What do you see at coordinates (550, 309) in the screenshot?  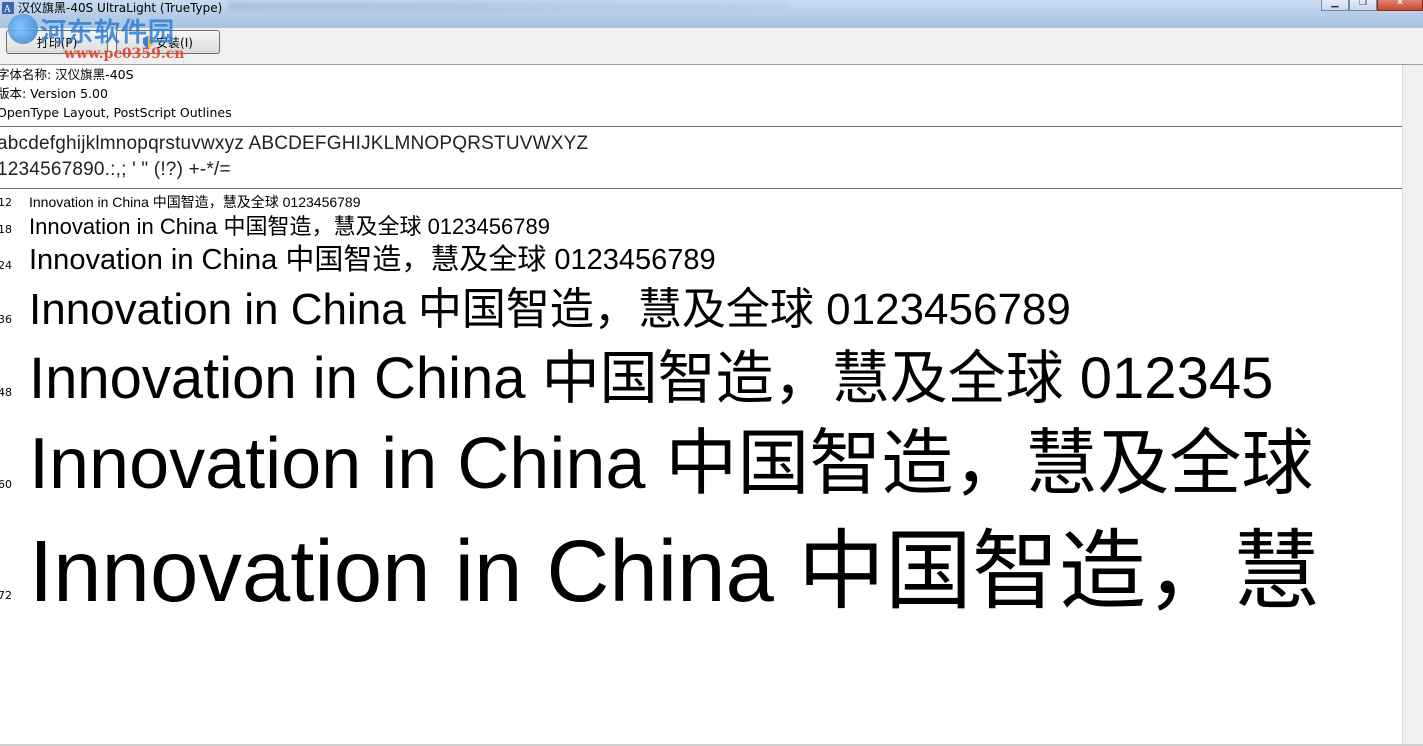 I see `sample-text-36: Innovation in China 中国智造，慧及全球 0123456789` at bounding box center [550, 309].